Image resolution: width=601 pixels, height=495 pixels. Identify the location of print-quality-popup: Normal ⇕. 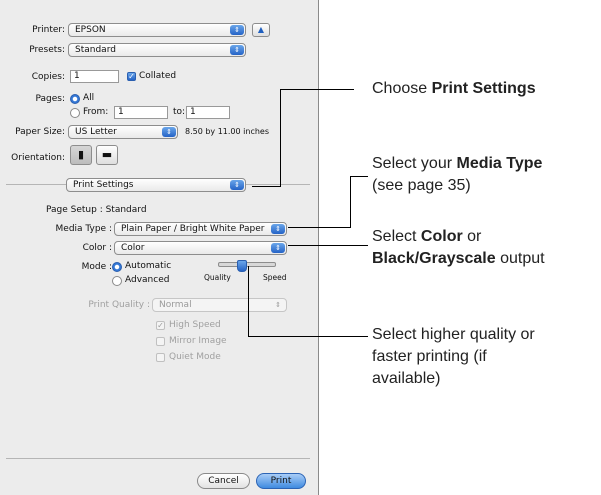
(219, 305).